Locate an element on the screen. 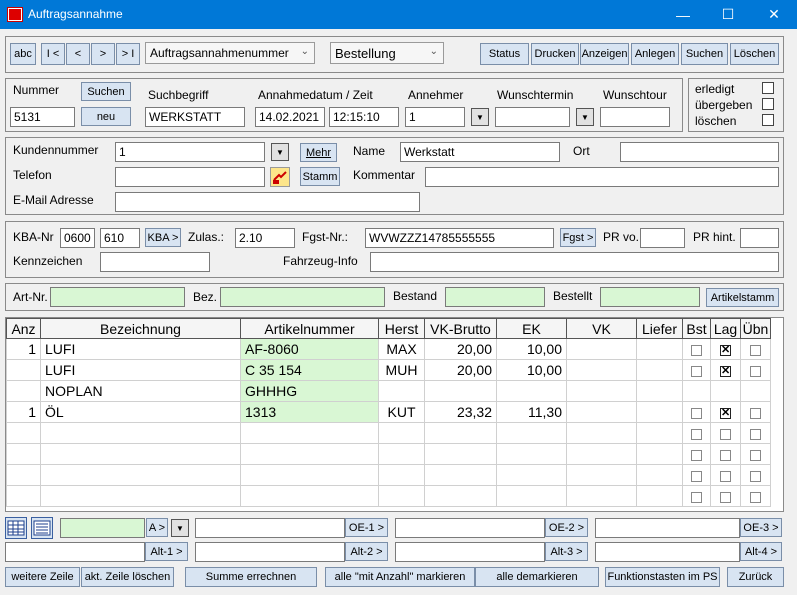 Image resolution: width=797 pixels, height=595 pixels. alt3-input is located at coordinates (470, 552).